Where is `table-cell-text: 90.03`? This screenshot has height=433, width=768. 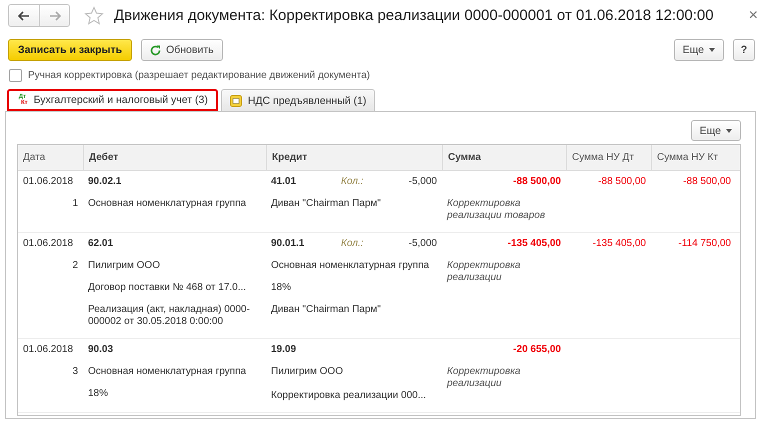
table-cell-text: 90.03 is located at coordinates (101, 350).